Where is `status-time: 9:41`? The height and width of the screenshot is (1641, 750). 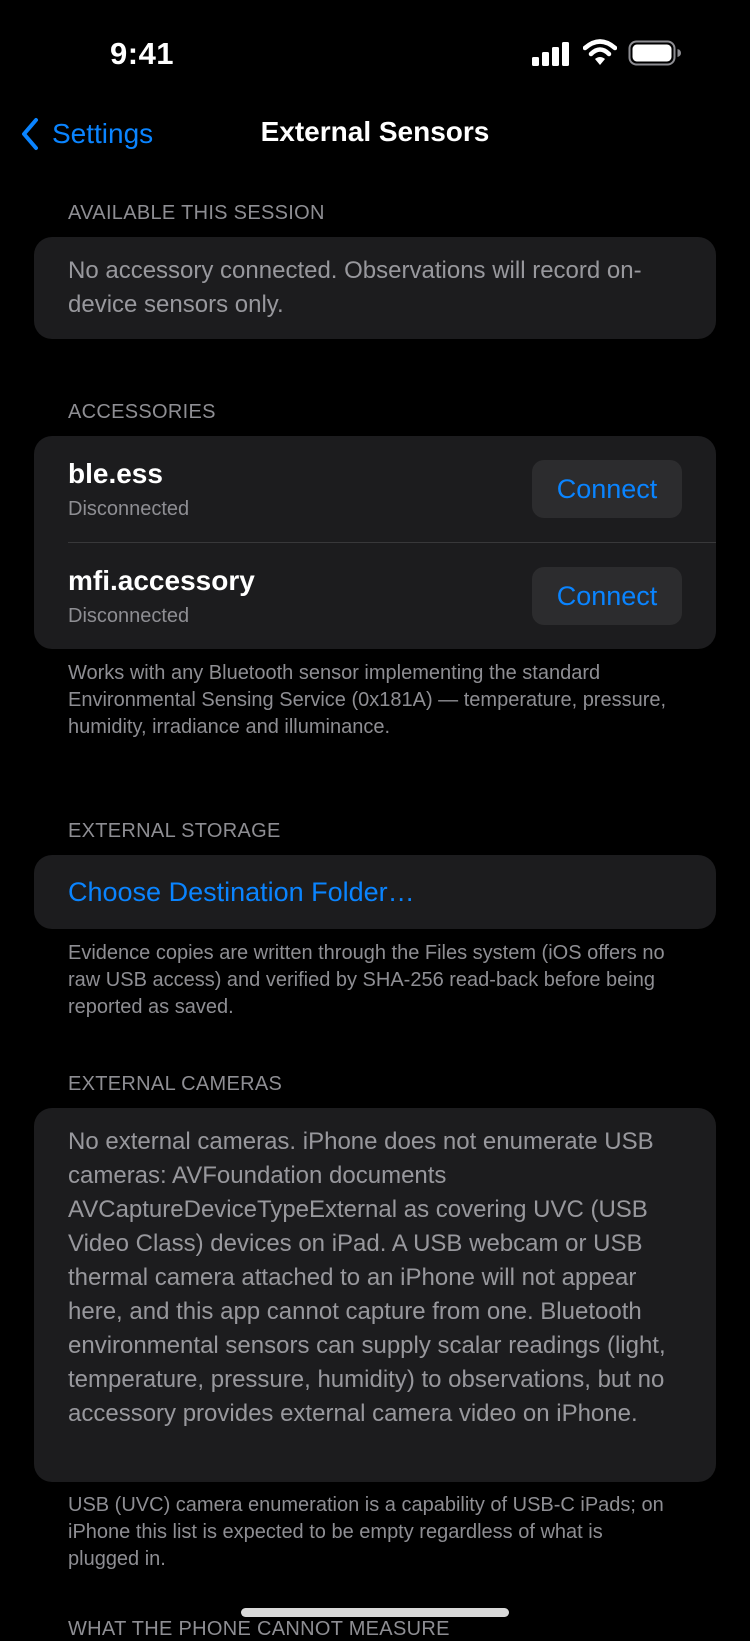 status-time: 9:41 is located at coordinates (142, 53).